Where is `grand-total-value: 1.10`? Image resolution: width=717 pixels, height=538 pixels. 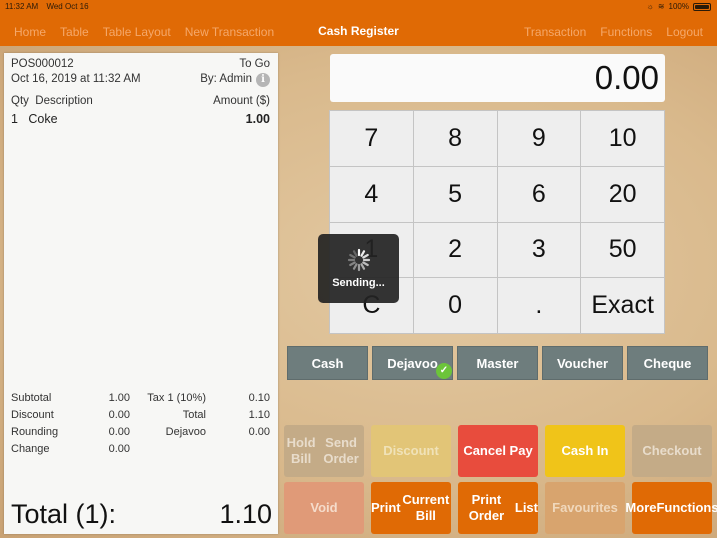
grand-total-value: 1.10 is located at coordinates (245, 514).